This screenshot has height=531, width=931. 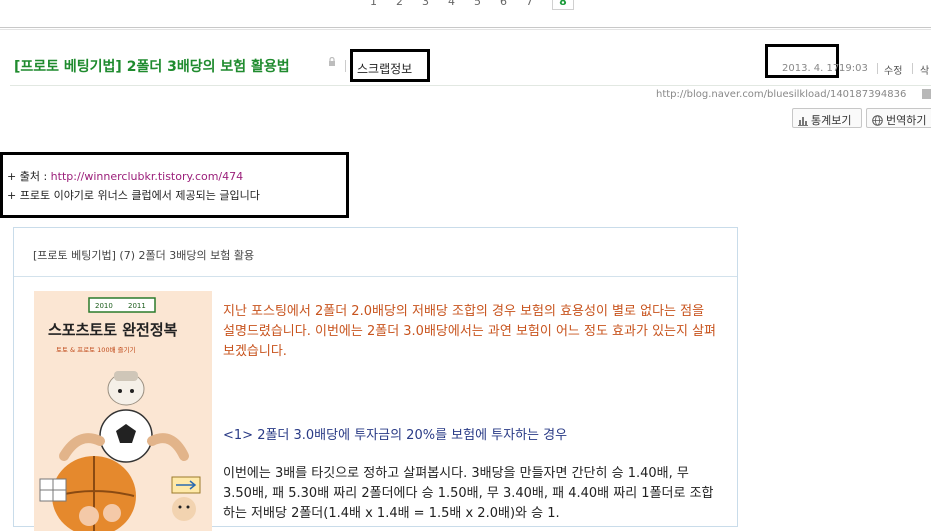 What do you see at coordinates (29, 176) in the screenshot?
I see `source-prefix: + 출처 :` at bounding box center [29, 176].